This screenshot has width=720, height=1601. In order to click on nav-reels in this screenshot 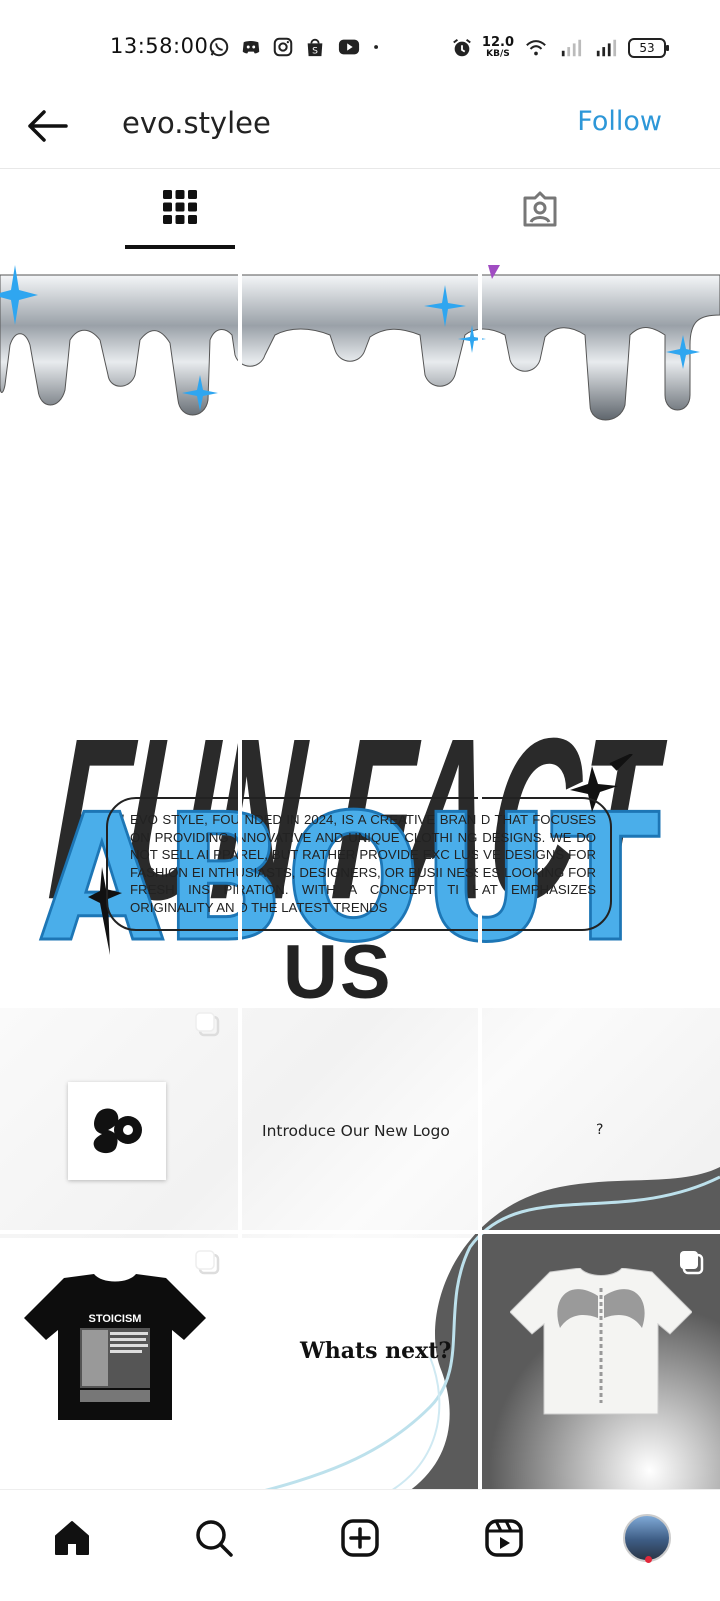, I will do `click(504, 1538)`.